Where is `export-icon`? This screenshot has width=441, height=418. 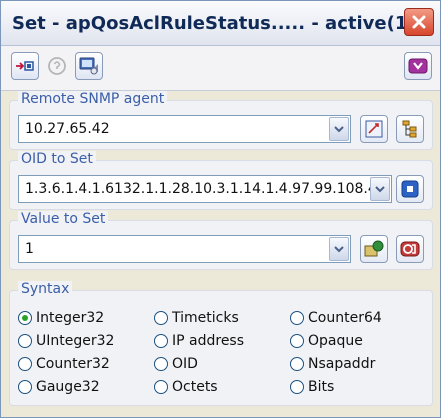 export-icon is located at coordinates (418, 66).